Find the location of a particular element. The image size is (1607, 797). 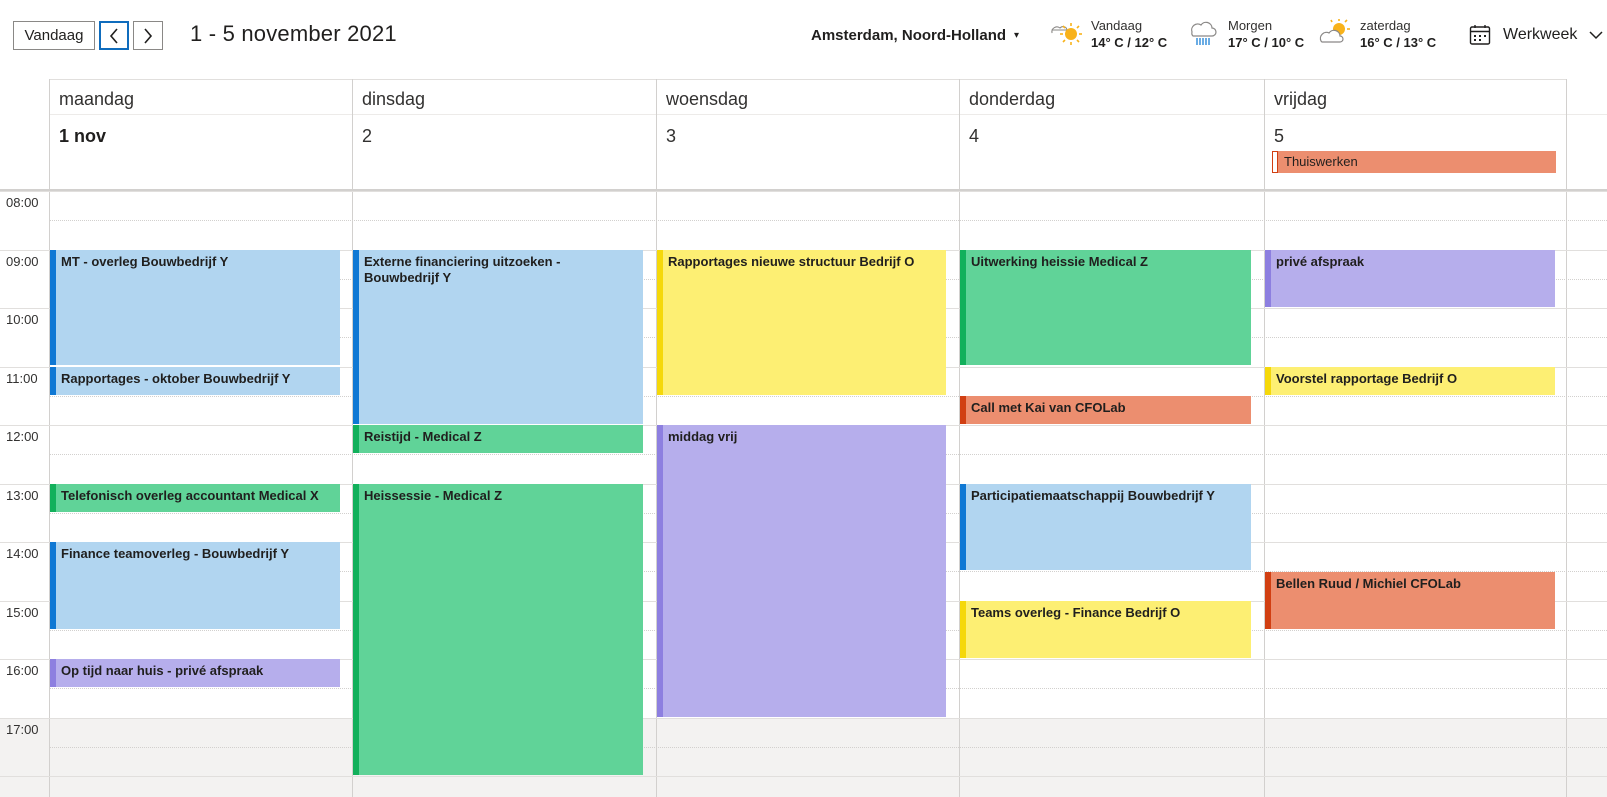

calendar-event: Uitwerking heissie Medical Z is located at coordinates (1105, 307).